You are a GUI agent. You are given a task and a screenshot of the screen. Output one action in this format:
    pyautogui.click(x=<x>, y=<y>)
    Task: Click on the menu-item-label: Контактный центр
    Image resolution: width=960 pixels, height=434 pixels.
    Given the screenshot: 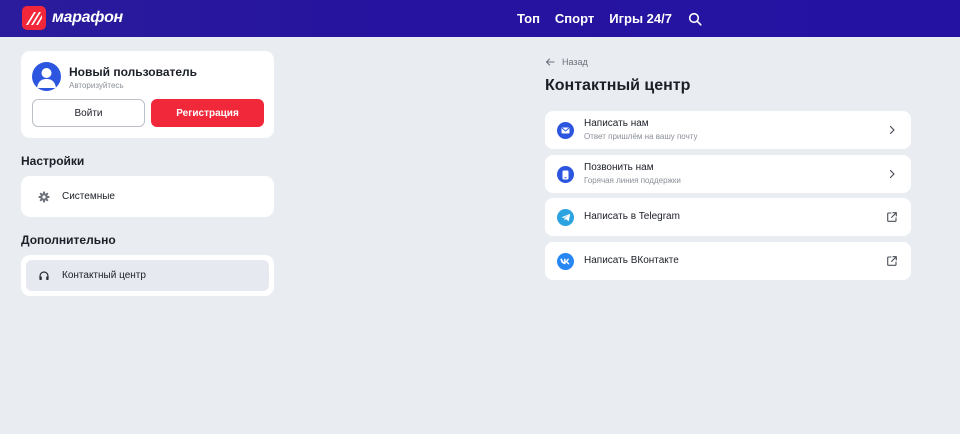 What is the action you would take?
    pyautogui.click(x=104, y=275)
    